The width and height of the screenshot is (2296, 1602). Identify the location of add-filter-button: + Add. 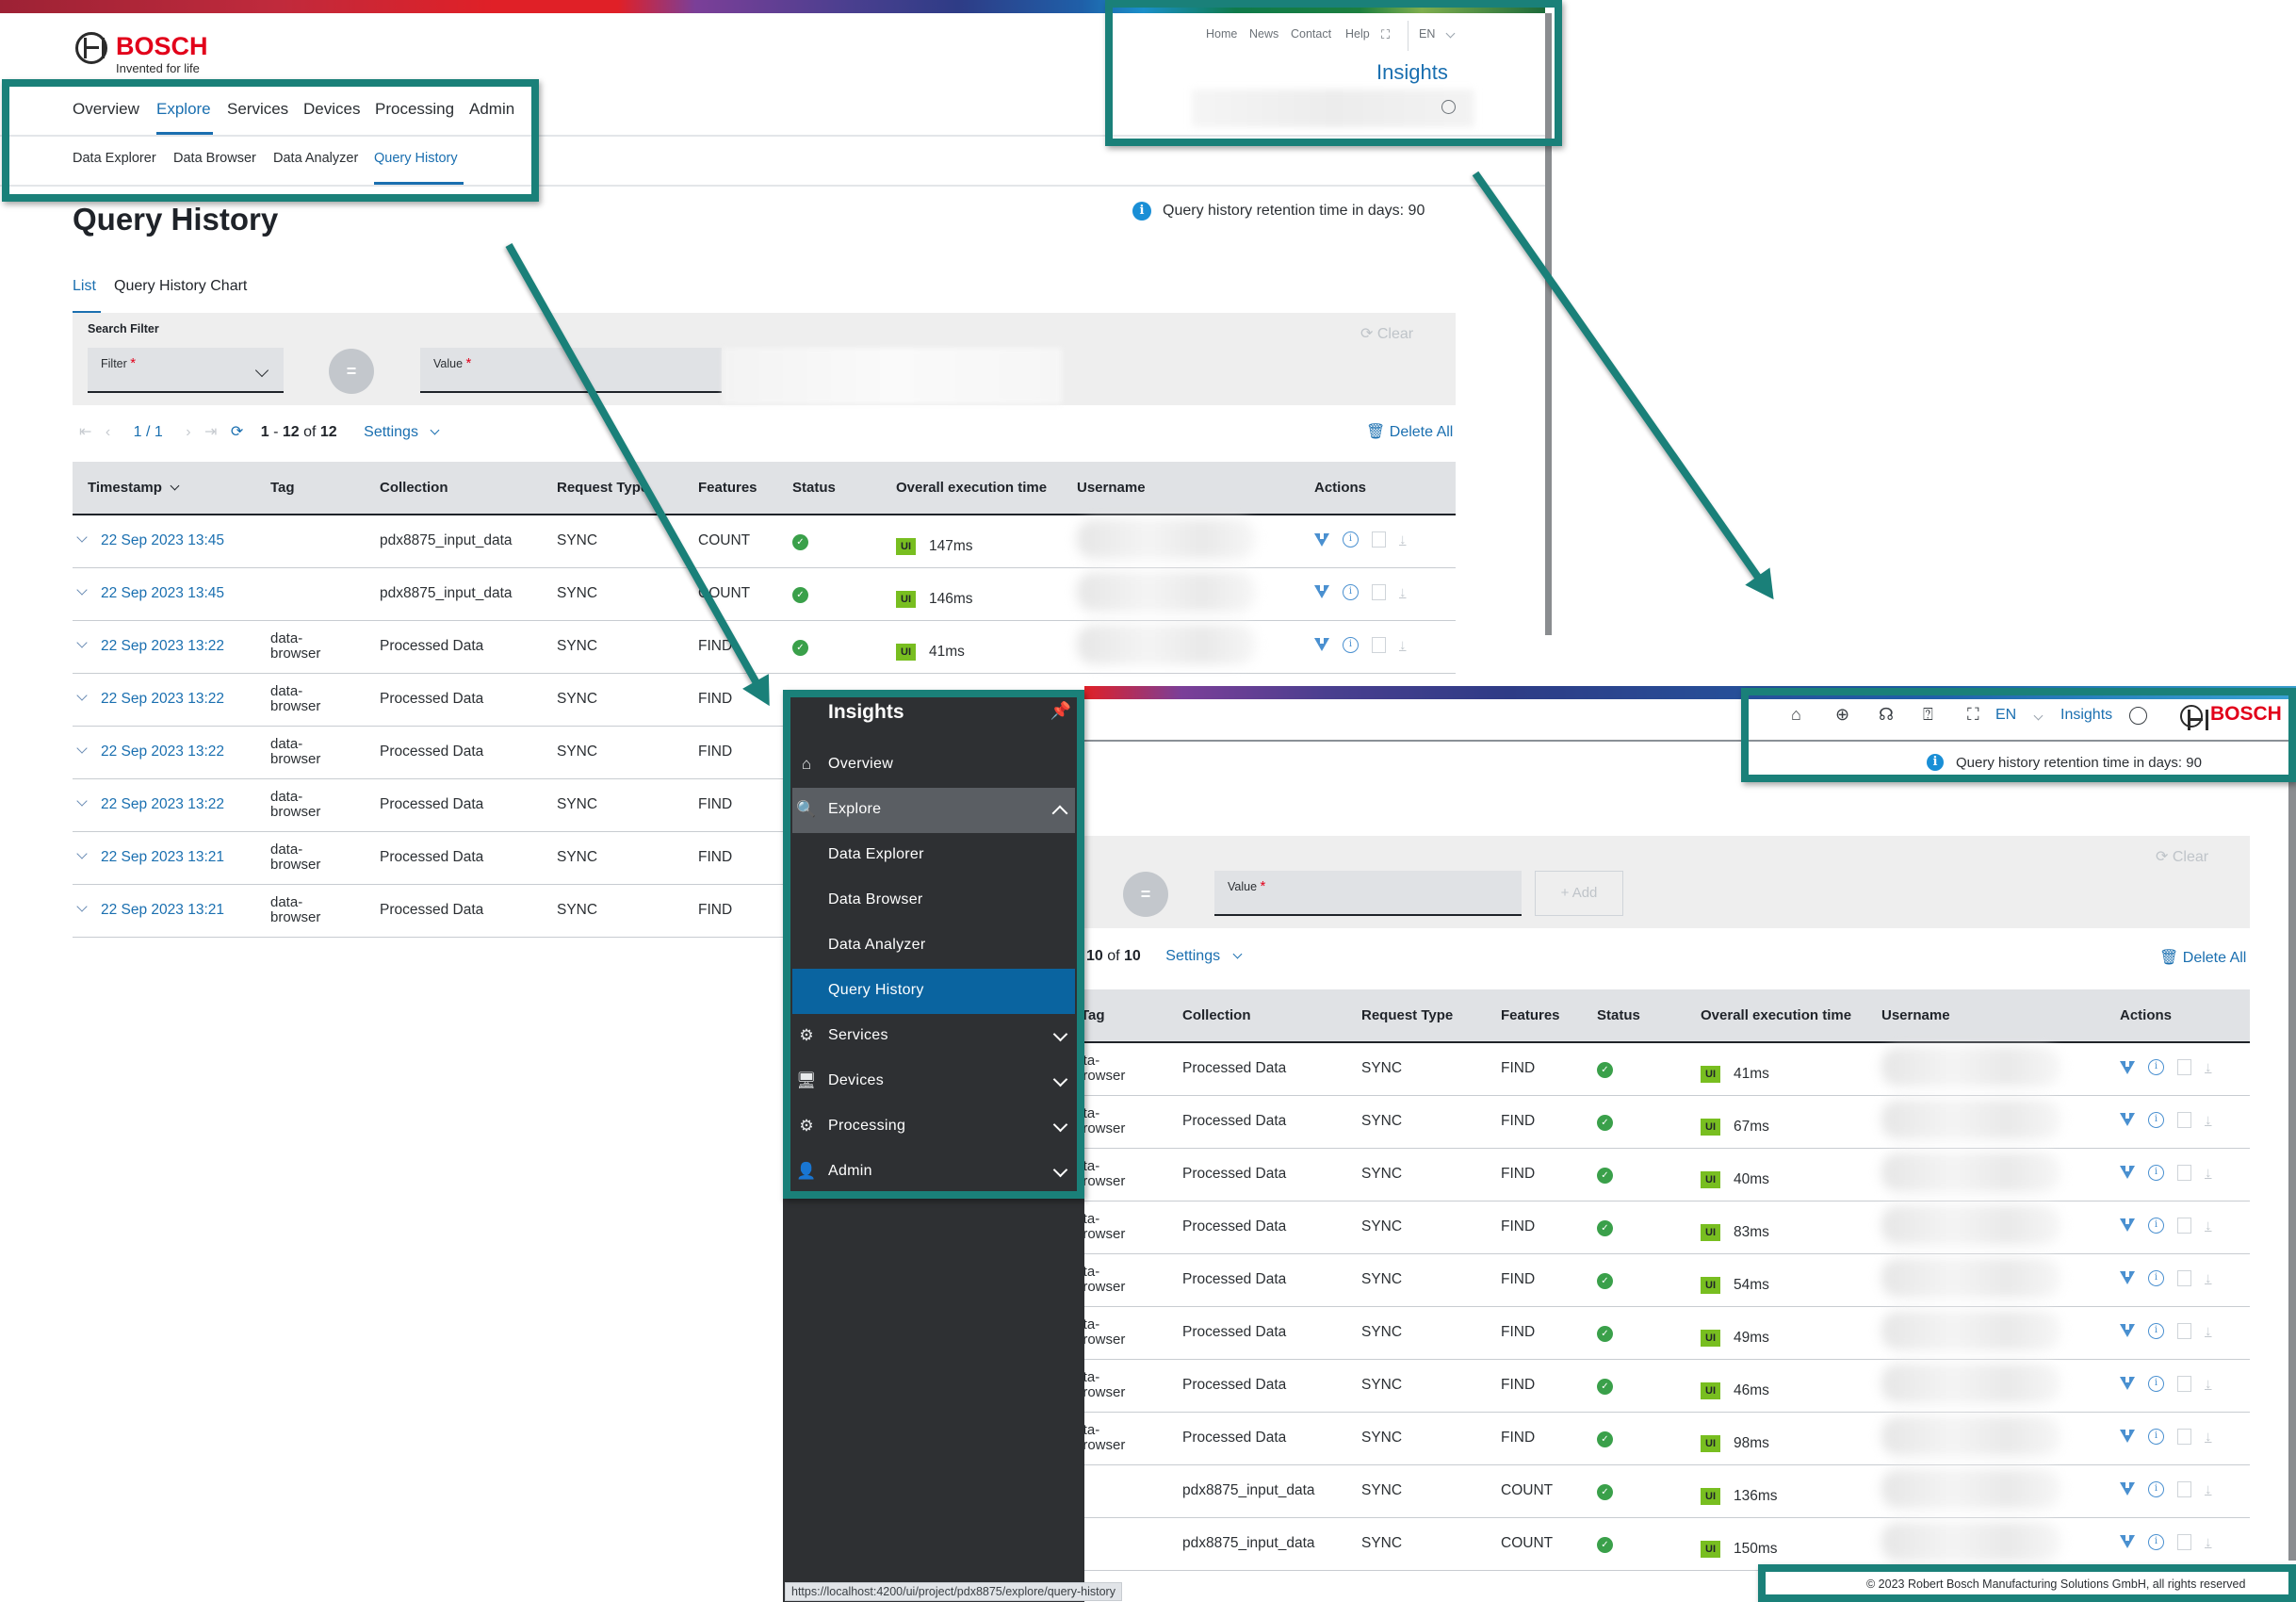
(1579, 893).